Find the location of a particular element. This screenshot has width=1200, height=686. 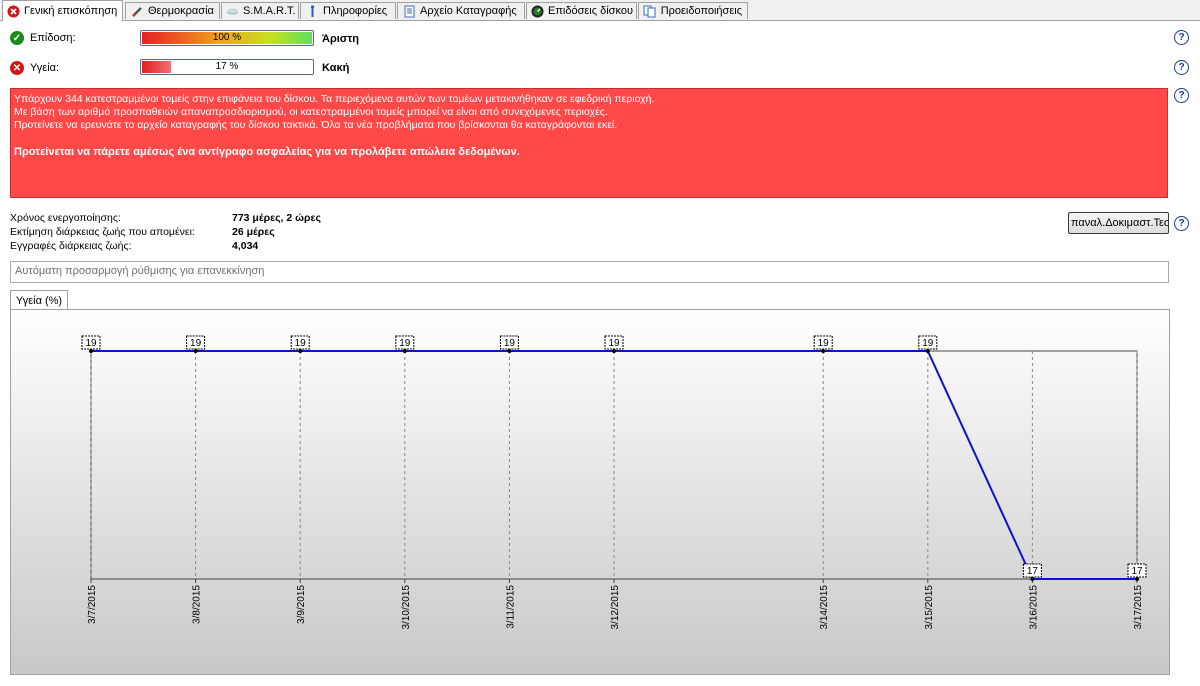

performance-label: Επίδοση: is located at coordinates (53, 38).